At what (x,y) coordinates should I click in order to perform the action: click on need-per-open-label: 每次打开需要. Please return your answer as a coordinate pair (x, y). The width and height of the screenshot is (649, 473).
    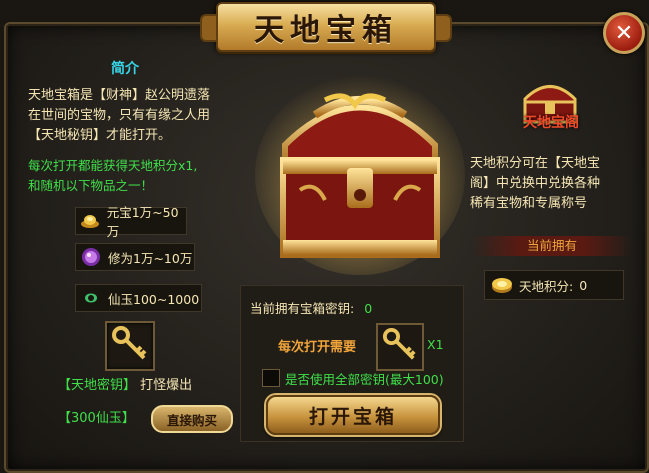
    Looking at the image, I should click on (317, 347).